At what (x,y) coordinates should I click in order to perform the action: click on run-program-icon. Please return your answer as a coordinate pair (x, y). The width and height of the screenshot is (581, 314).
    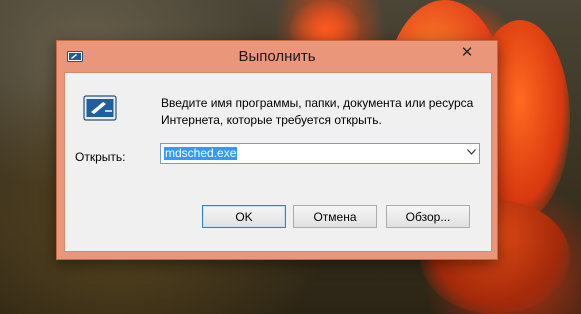
    Looking at the image, I should click on (100, 108).